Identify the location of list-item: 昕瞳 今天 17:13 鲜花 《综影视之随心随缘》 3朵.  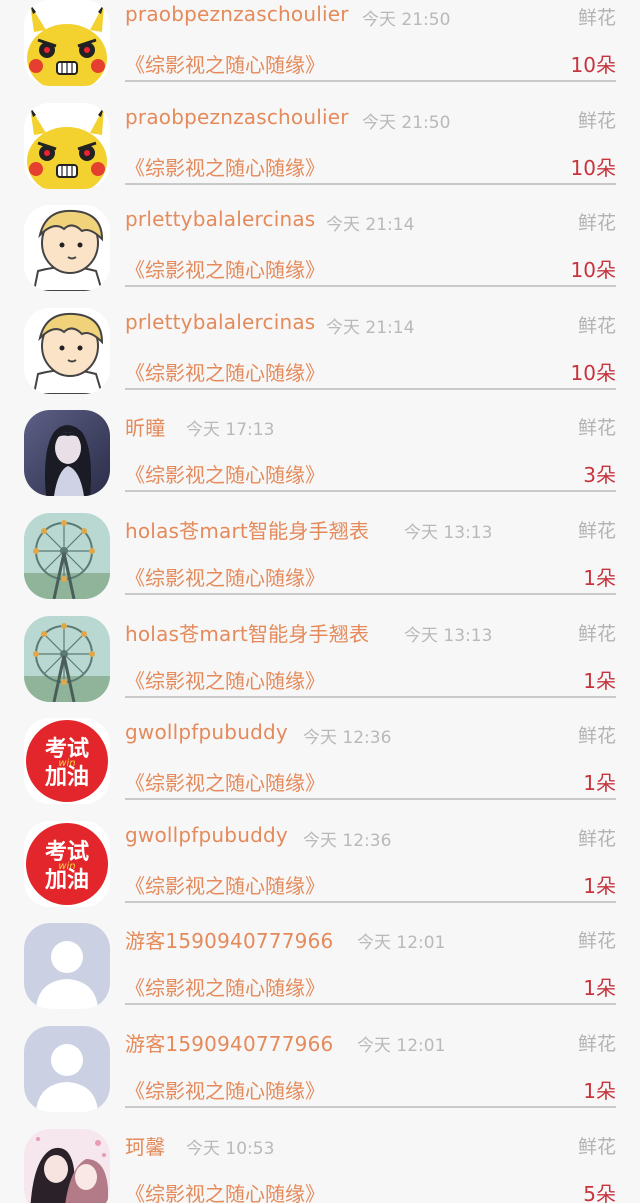
(320, 461).